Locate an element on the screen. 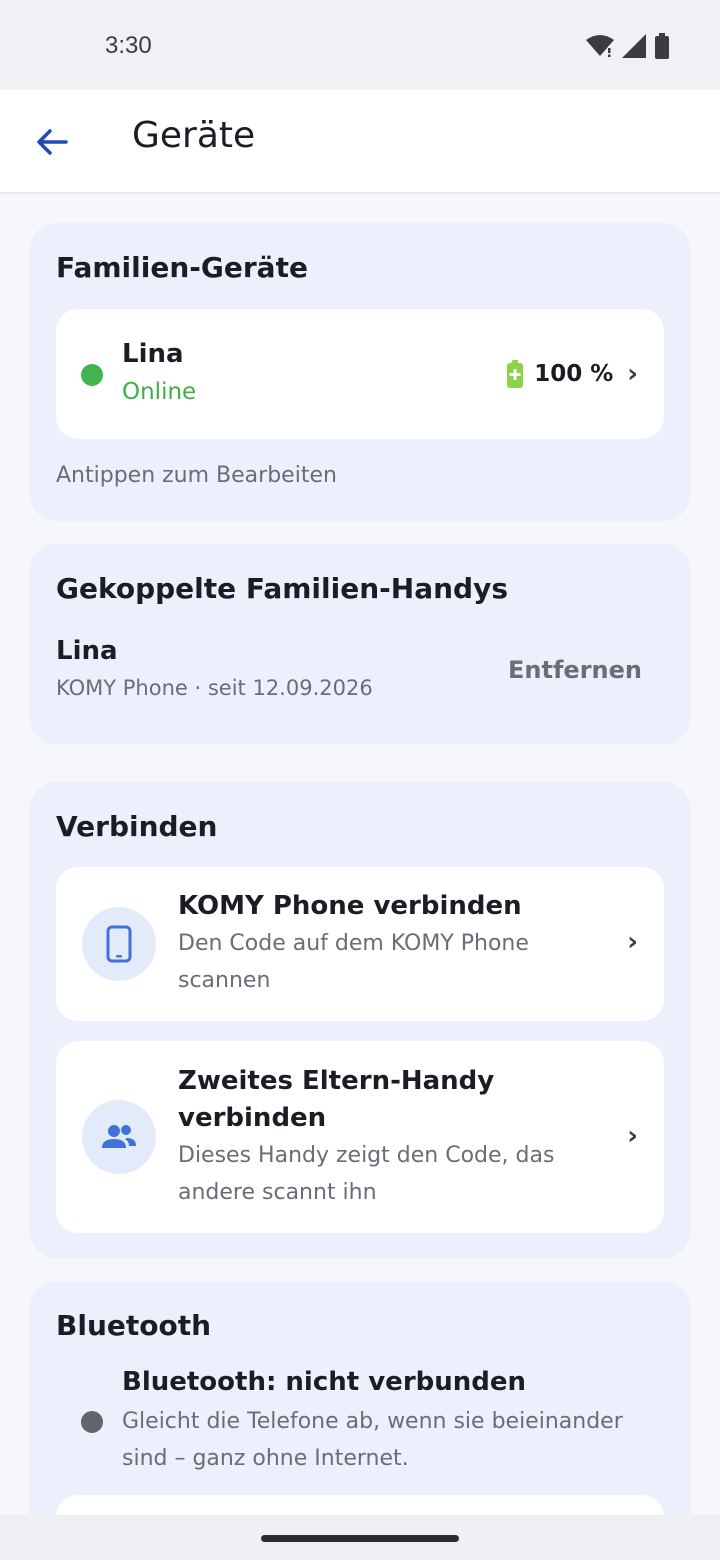 This screenshot has height=1560, width=720. bluetooth-title: Bluetooth is located at coordinates (134, 1325).